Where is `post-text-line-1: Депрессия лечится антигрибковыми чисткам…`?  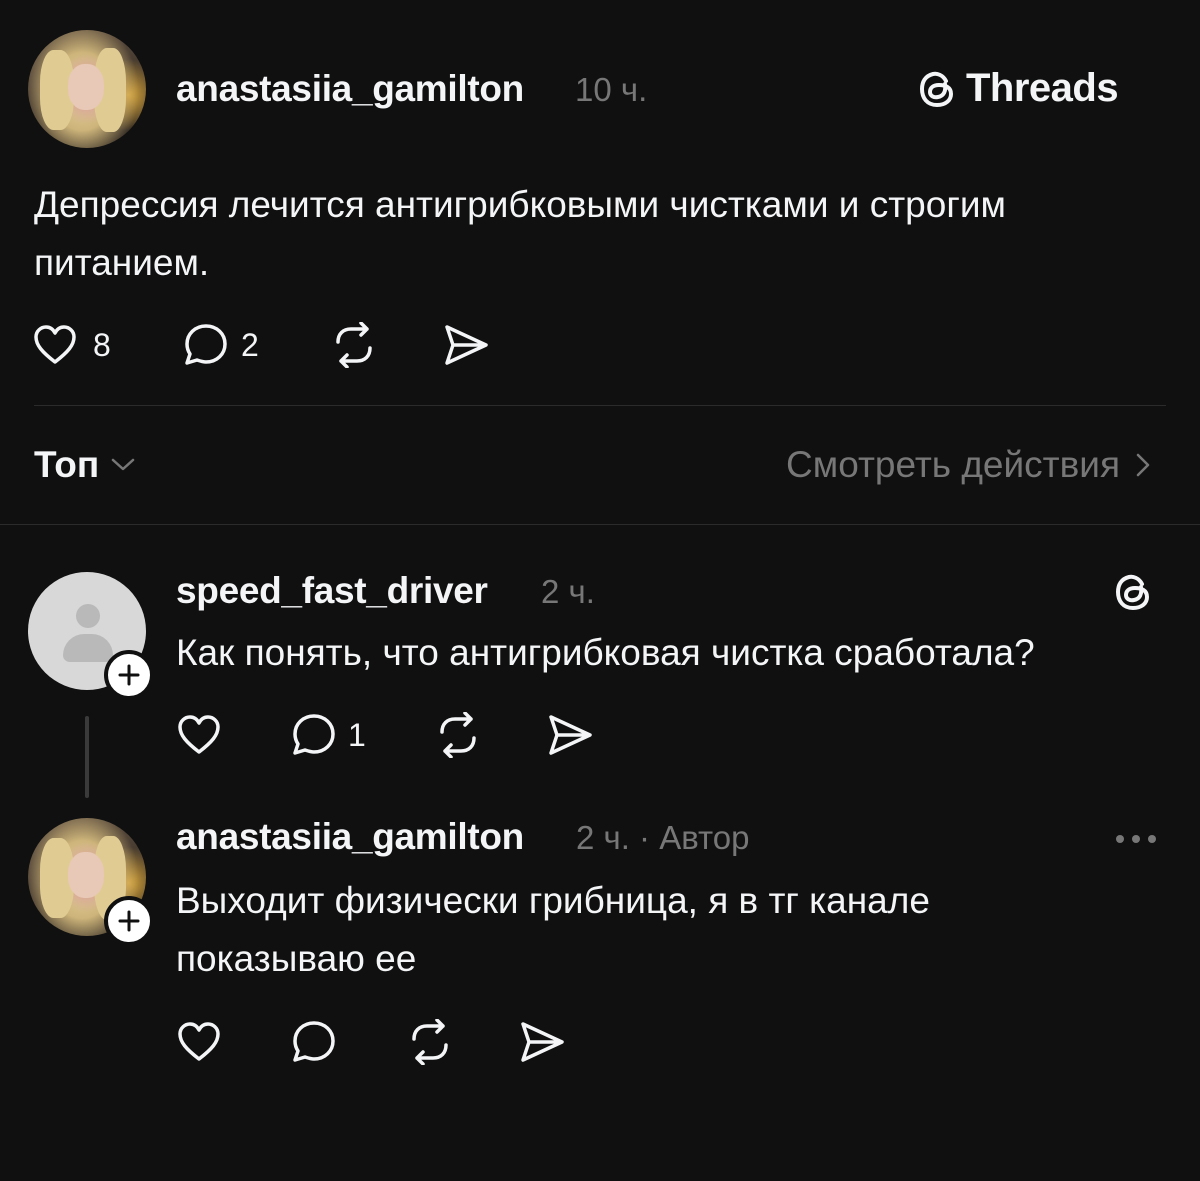
post-text-line-1: Депрессия лечится антигрибковыми чисткам… is located at coordinates (520, 204).